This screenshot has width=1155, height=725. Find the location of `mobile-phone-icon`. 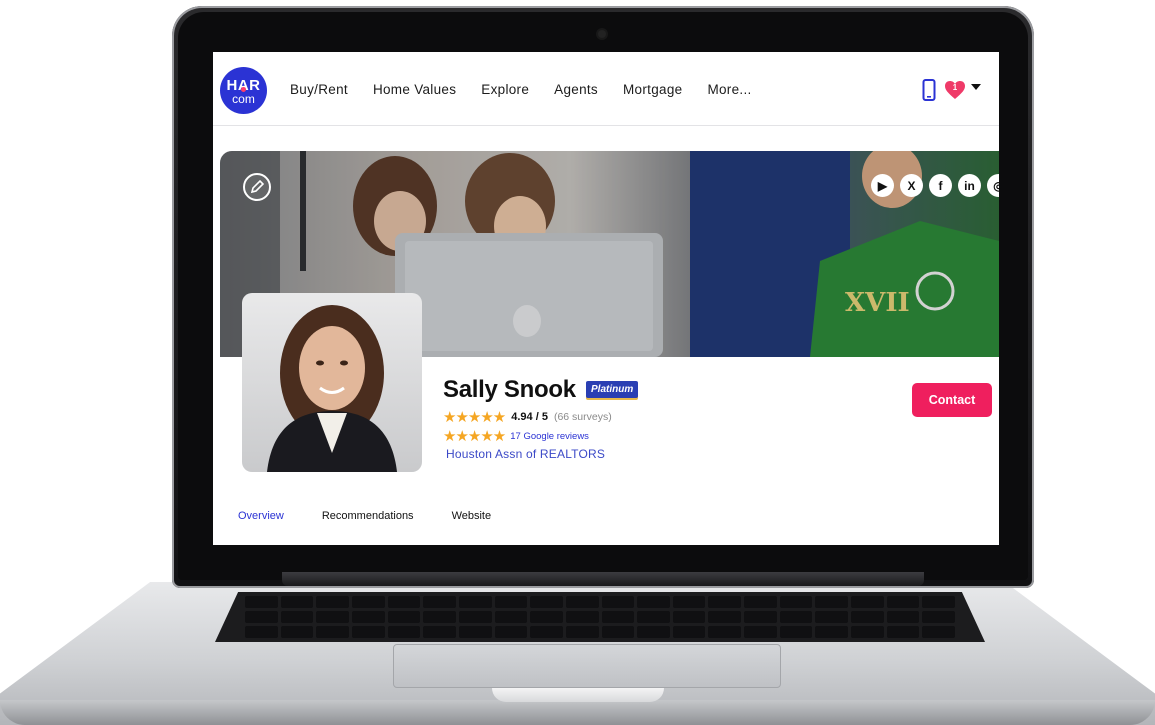

mobile-phone-icon is located at coordinates (929, 90).